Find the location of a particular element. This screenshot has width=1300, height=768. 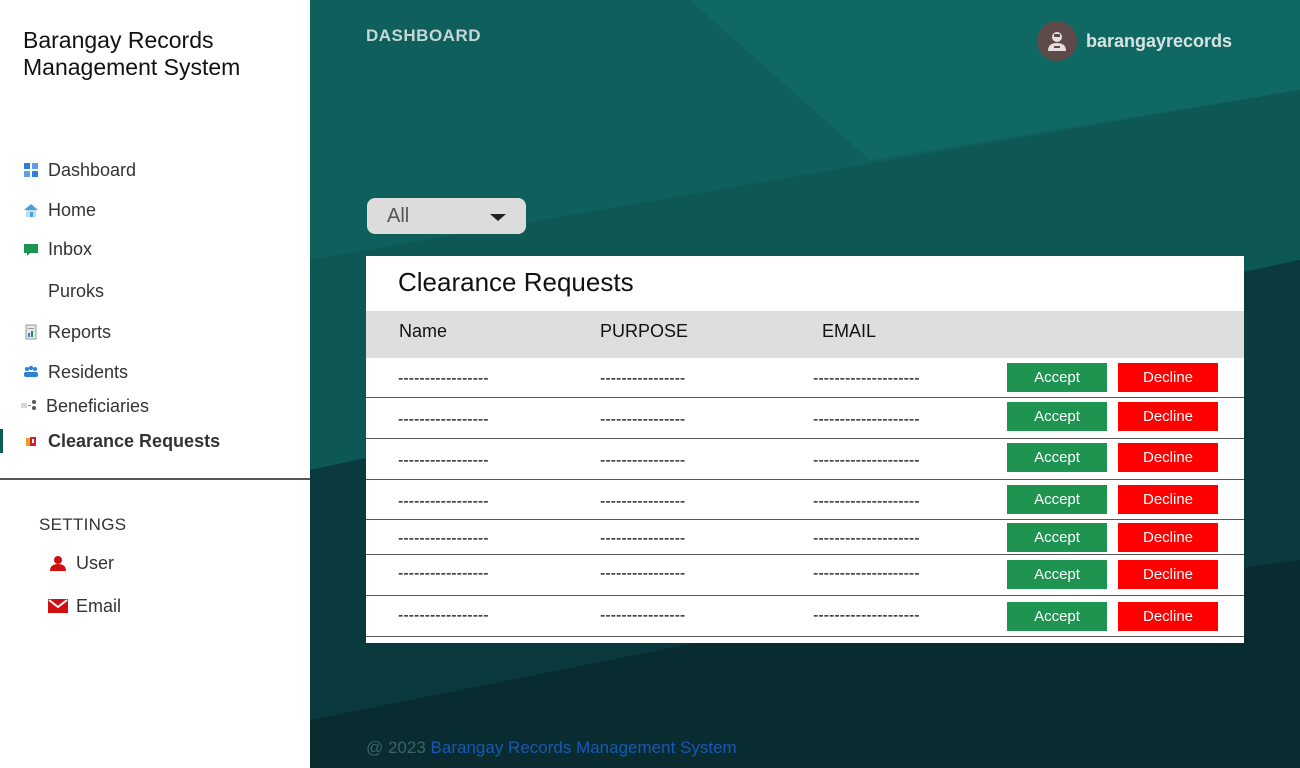

column-header-purpose: PURPOSE is located at coordinates (644, 331).